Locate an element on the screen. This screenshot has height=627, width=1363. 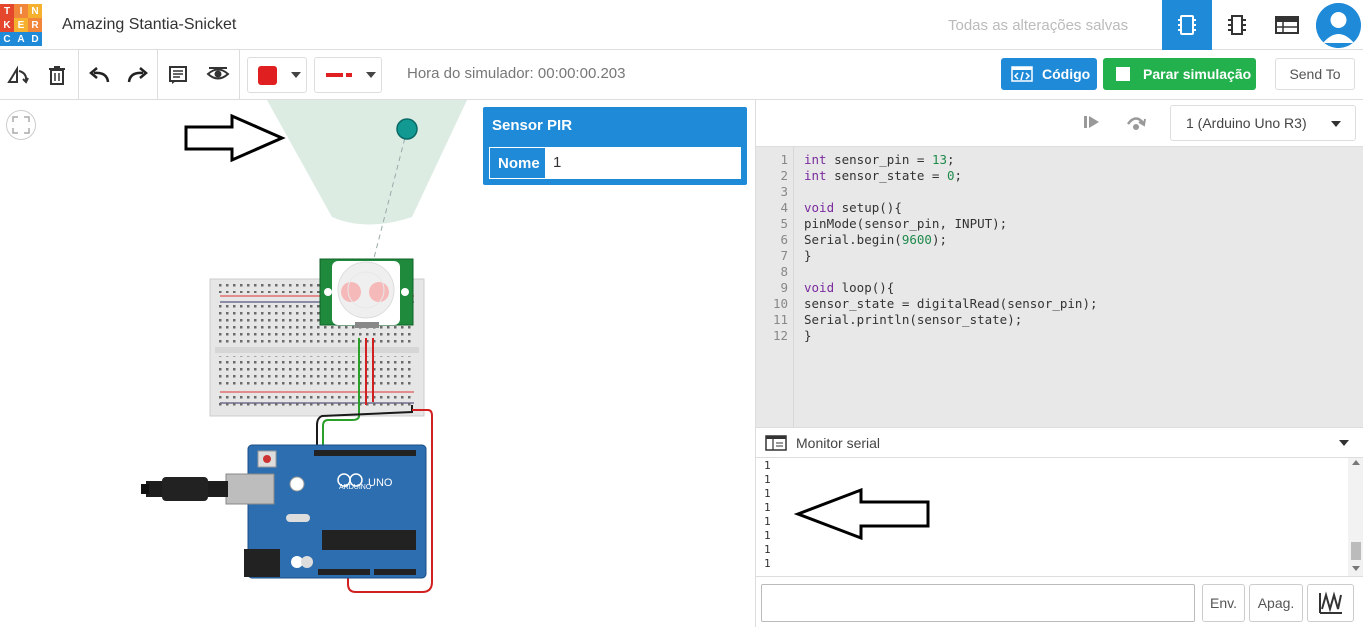
serial-scrollbar is located at coordinates (1355, 517).